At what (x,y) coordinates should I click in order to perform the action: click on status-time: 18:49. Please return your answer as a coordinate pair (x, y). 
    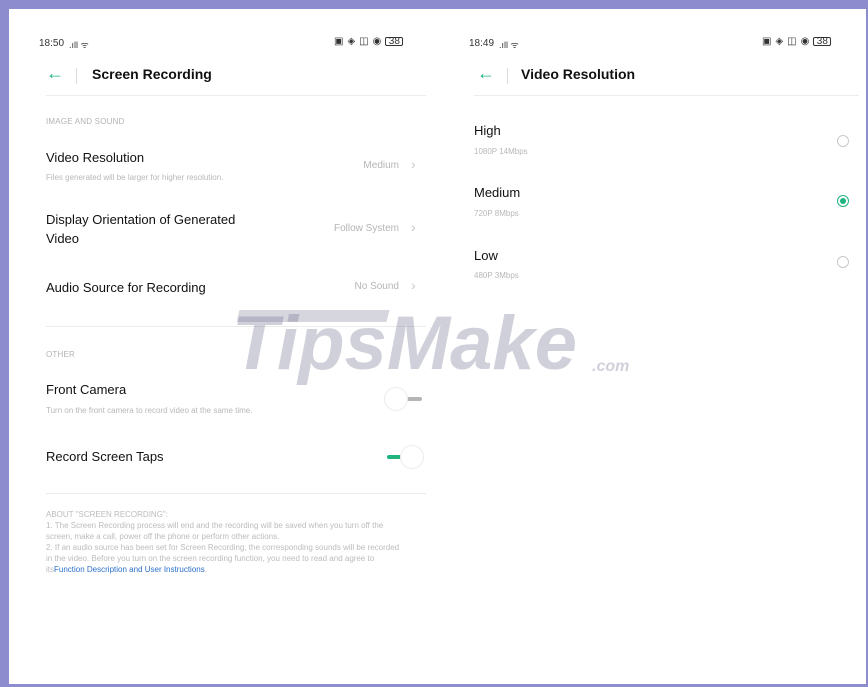
    Looking at the image, I should click on (482, 43).